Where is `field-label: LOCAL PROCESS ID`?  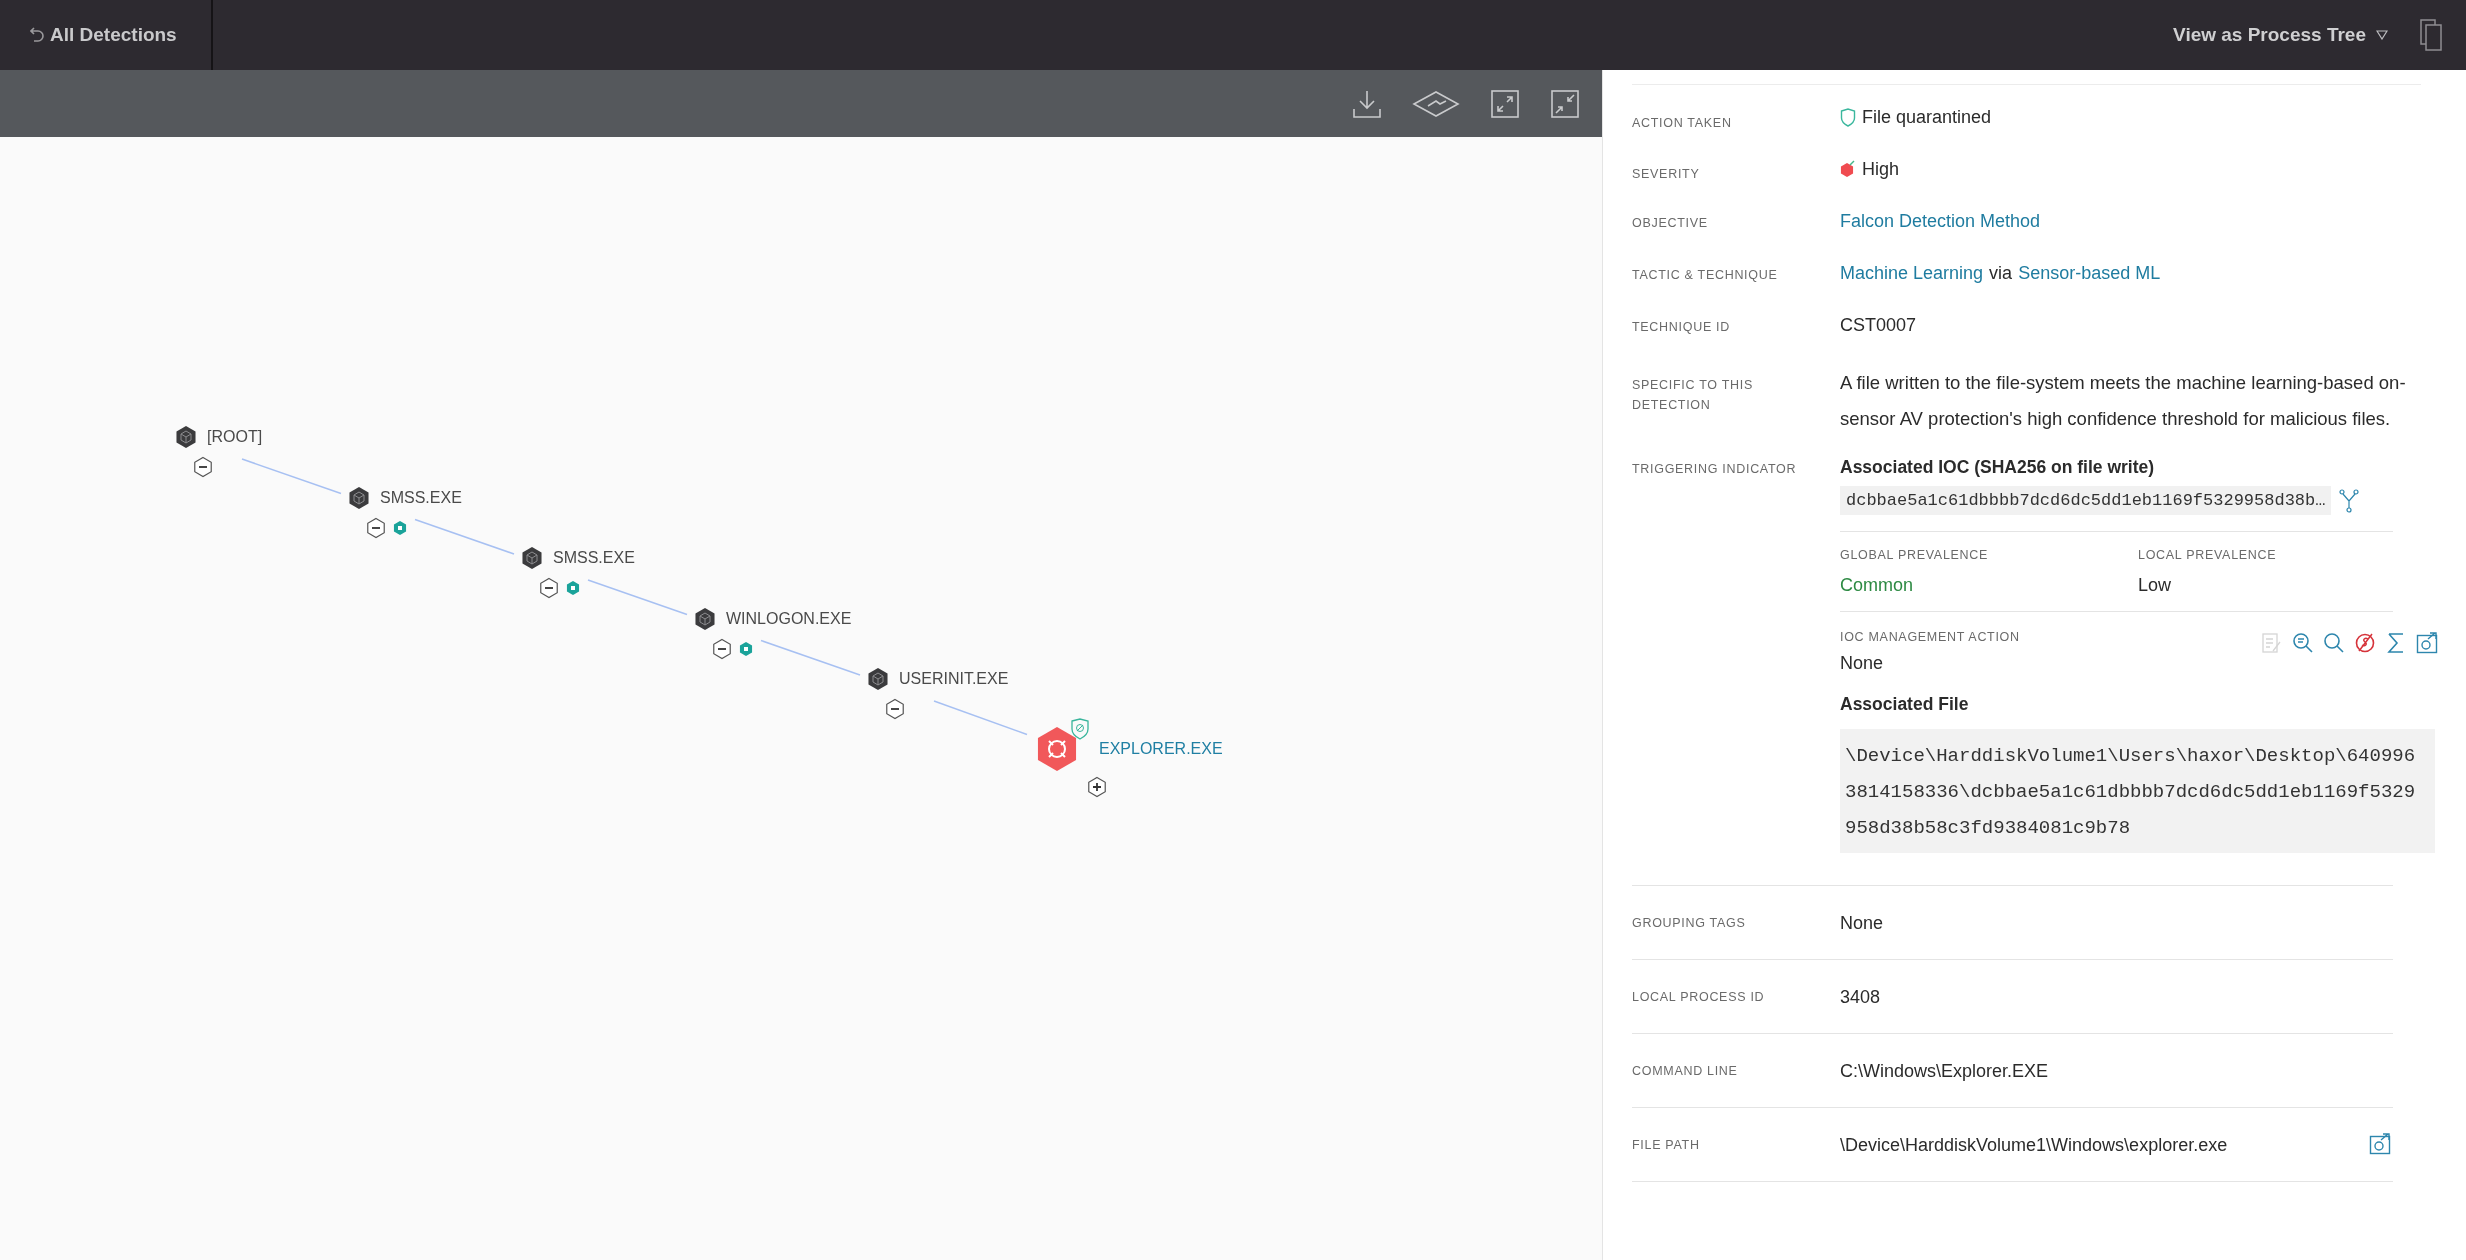 field-label: LOCAL PROCESS ID is located at coordinates (1699, 997).